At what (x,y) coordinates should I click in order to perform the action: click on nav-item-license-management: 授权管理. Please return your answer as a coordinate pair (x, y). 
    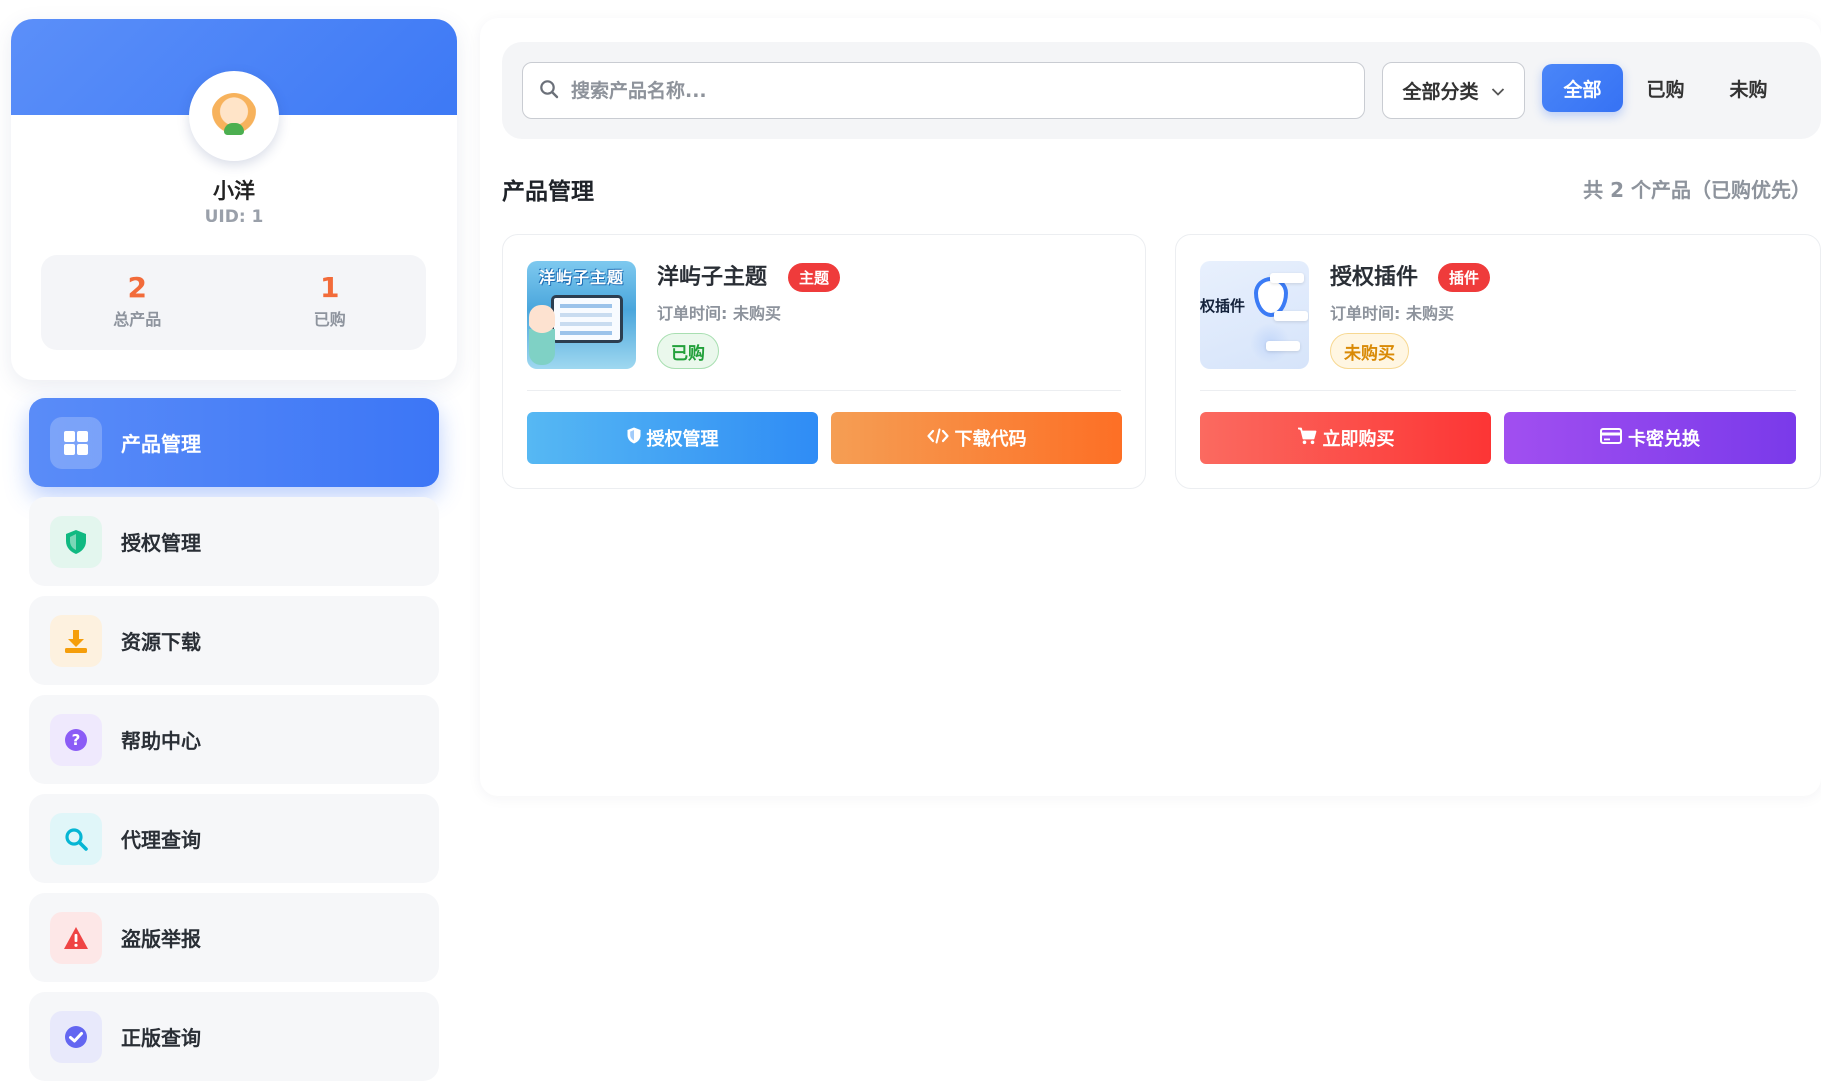
    Looking at the image, I should click on (234, 541).